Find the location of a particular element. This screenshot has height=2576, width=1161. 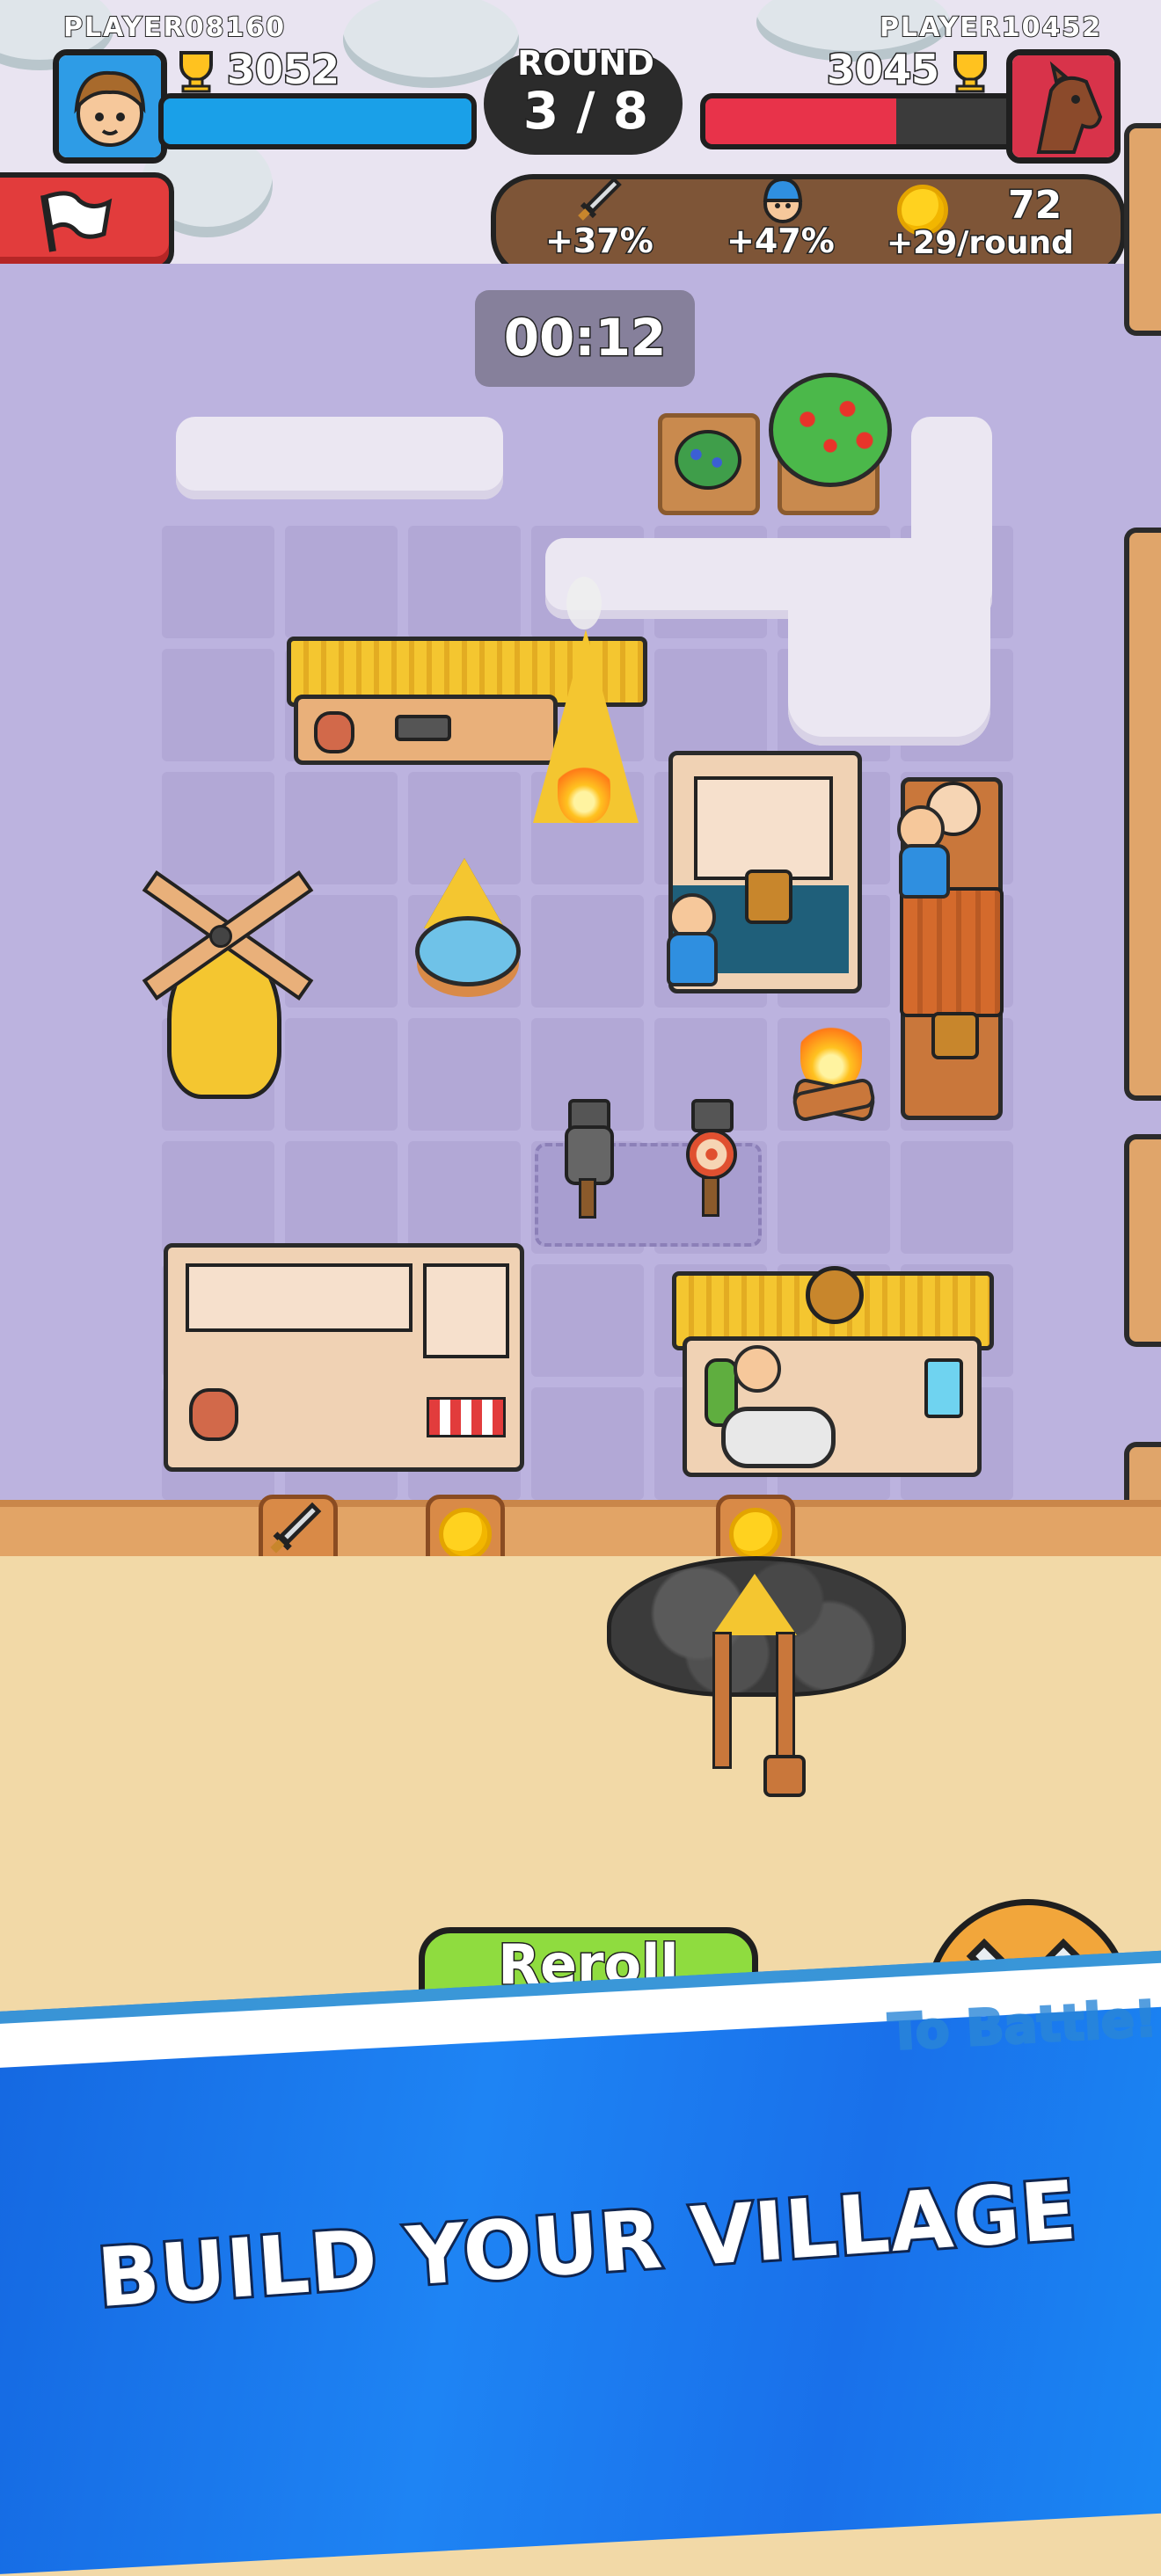

campfire-building is located at coordinates (832, 1067).